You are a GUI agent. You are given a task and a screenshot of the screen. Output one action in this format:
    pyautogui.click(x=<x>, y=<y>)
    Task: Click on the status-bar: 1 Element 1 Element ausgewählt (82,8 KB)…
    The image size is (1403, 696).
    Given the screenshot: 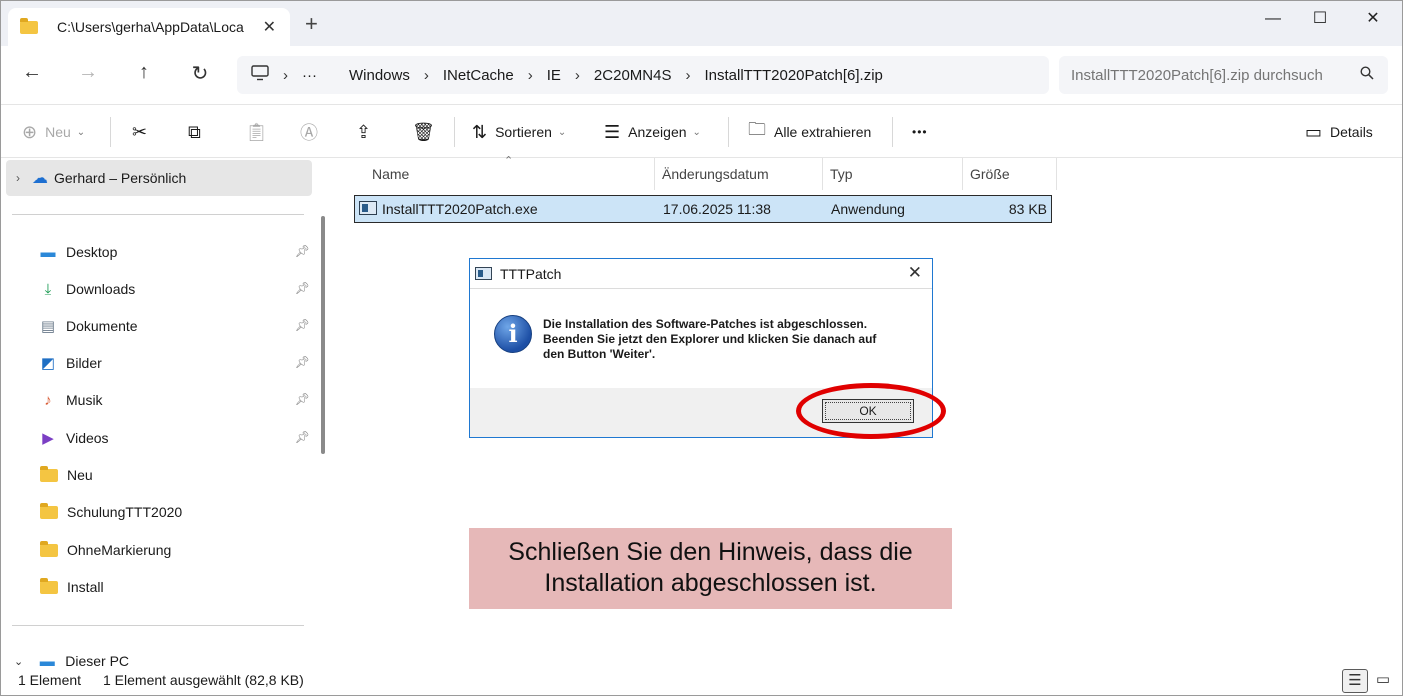 What is the action you would take?
    pyautogui.click(x=701, y=681)
    